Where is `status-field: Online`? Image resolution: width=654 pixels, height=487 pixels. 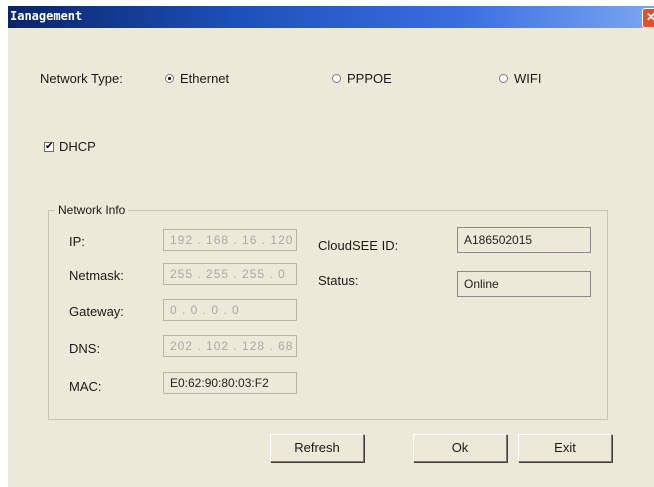
status-field: Online is located at coordinates (524, 284).